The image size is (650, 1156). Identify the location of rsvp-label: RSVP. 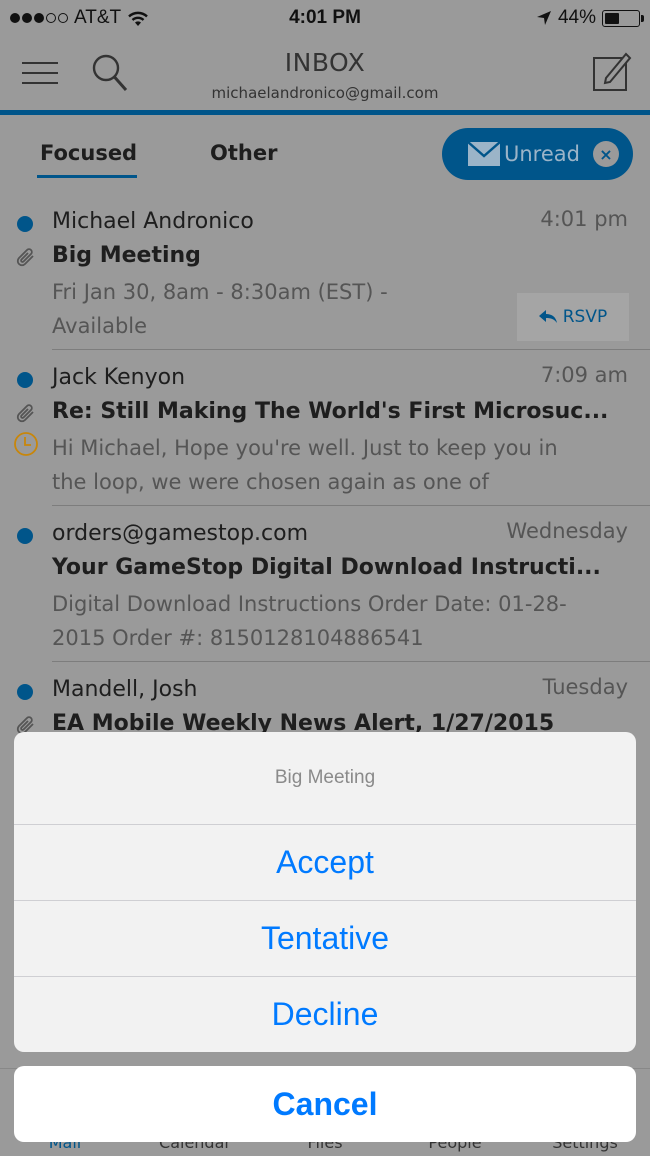
(585, 317).